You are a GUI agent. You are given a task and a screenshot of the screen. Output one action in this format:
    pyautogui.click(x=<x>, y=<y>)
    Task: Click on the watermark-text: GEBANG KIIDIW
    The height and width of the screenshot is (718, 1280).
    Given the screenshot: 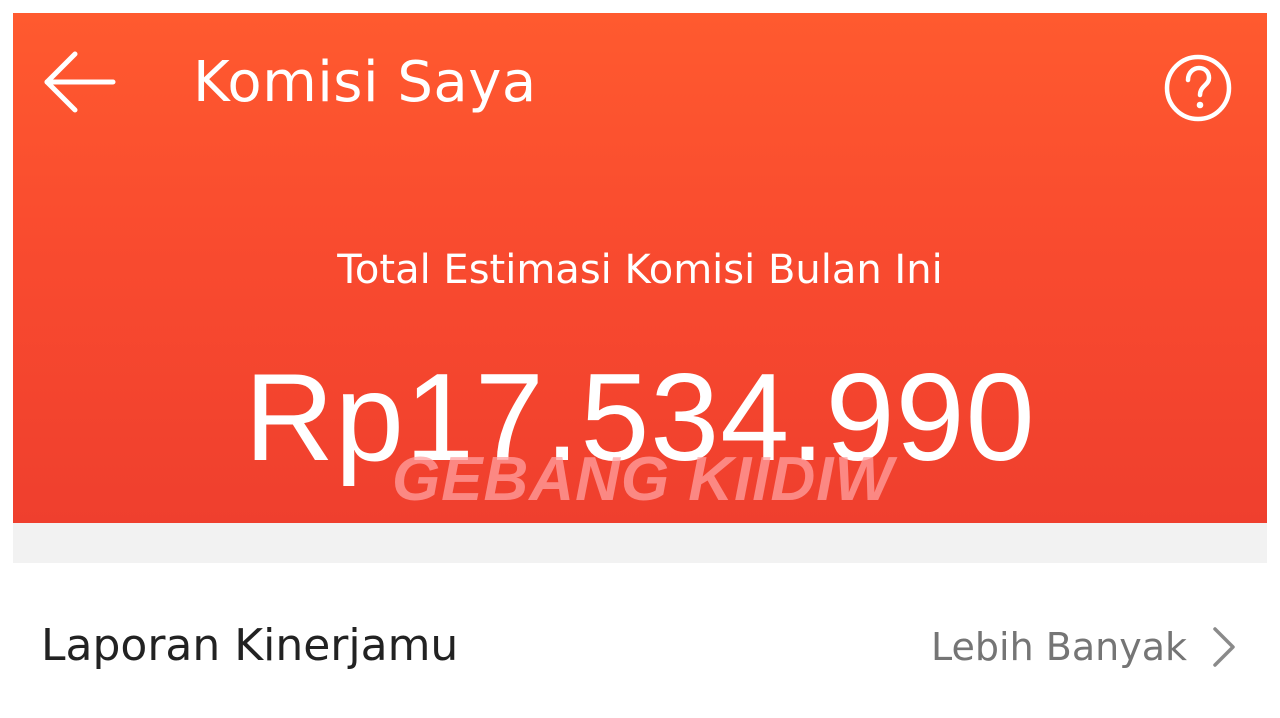 What is the action you would take?
    pyautogui.click(x=643, y=479)
    